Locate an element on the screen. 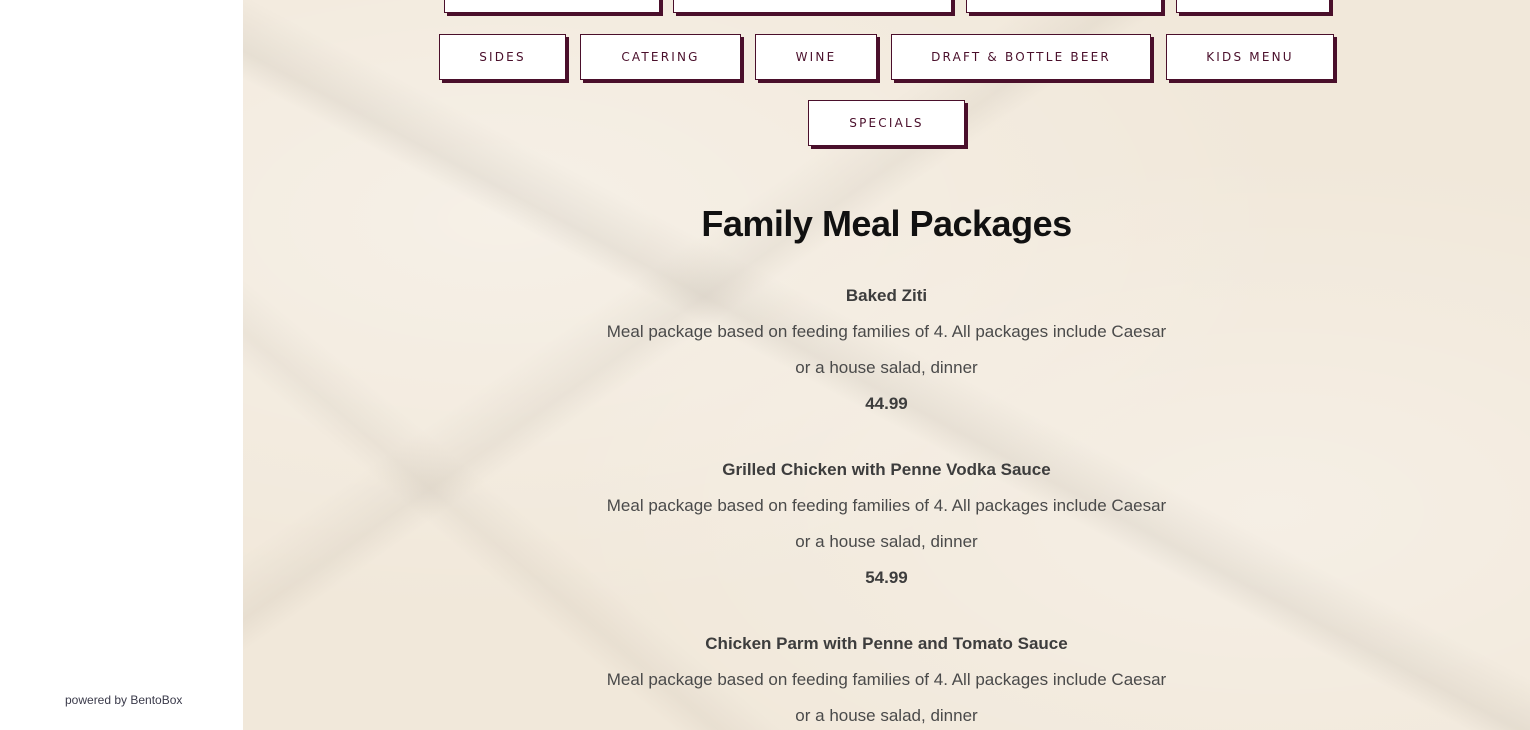 This screenshot has width=1530, height=730. tab-catering: CATERING is located at coordinates (660, 57).